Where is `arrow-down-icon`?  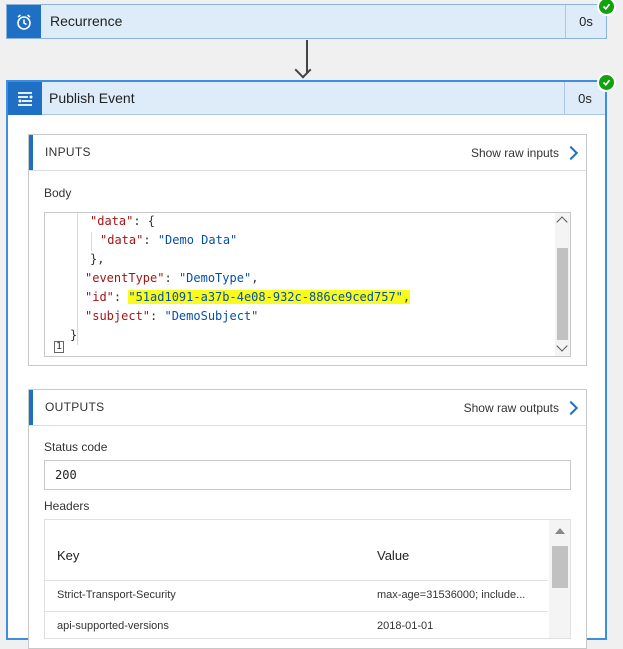
arrow-down-icon is located at coordinates (303, 70).